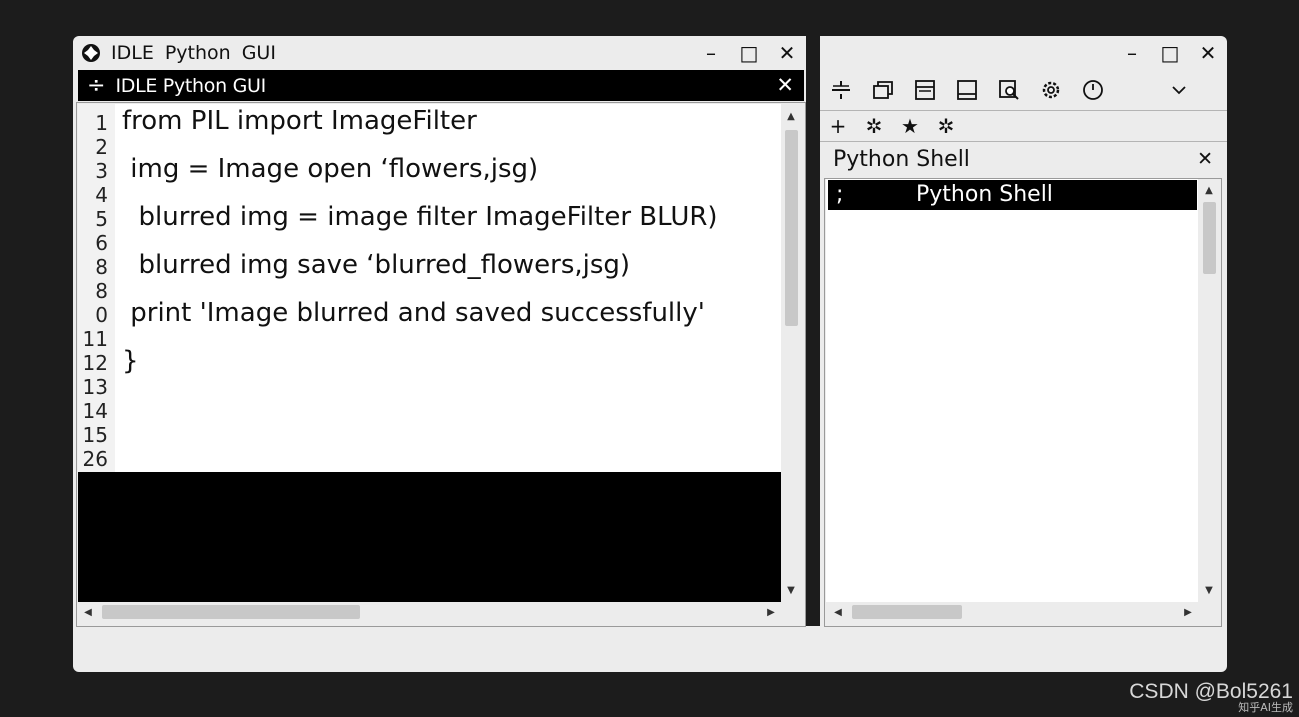 Image resolution: width=1299 pixels, height=717 pixels. What do you see at coordinates (101, 147) in the screenshot?
I see `line-number: 2` at bounding box center [101, 147].